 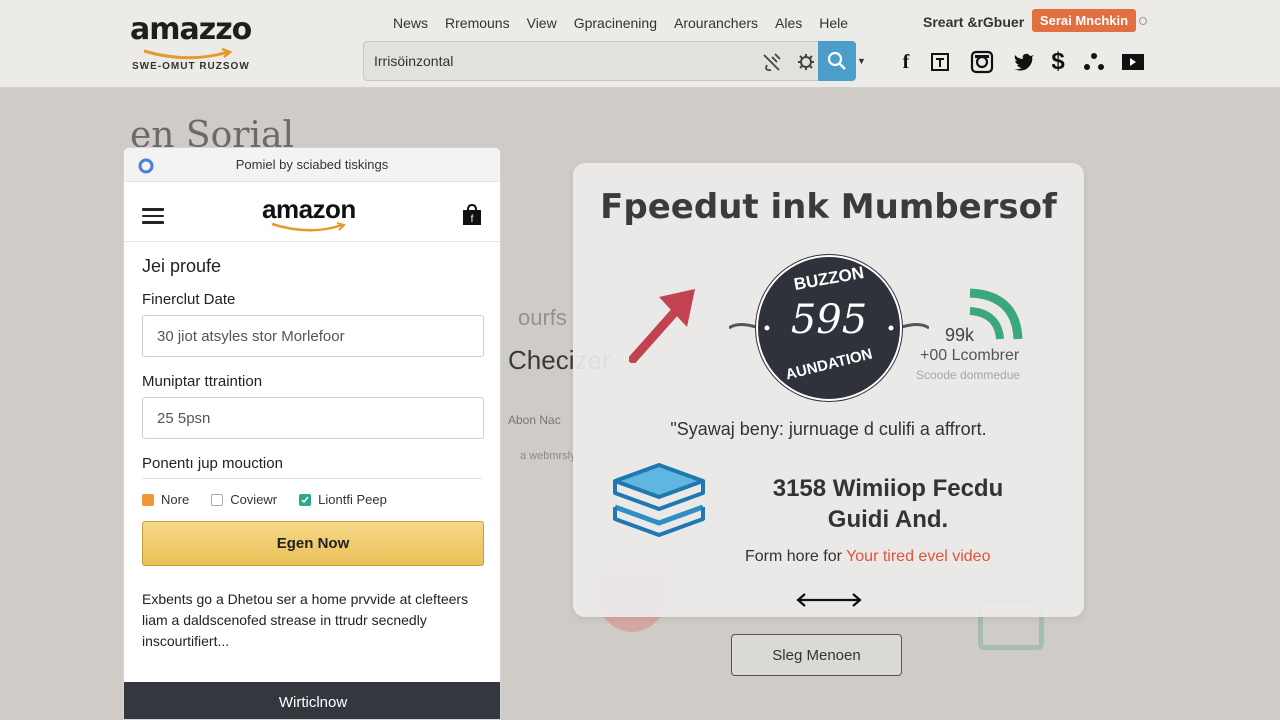 What do you see at coordinates (829, 320) in the screenshot?
I see `badge-number: 595` at bounding box center [829, 320].